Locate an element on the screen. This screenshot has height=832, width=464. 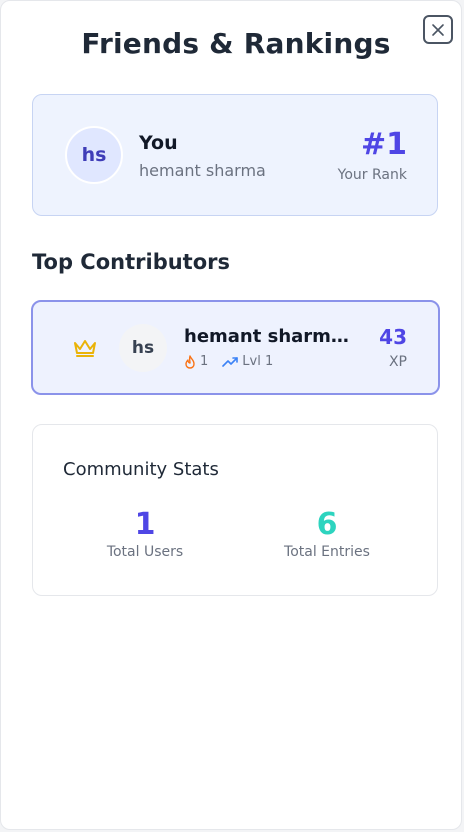
stat-total-entries: 6 Total Entries is located at coordinates (327, 533).